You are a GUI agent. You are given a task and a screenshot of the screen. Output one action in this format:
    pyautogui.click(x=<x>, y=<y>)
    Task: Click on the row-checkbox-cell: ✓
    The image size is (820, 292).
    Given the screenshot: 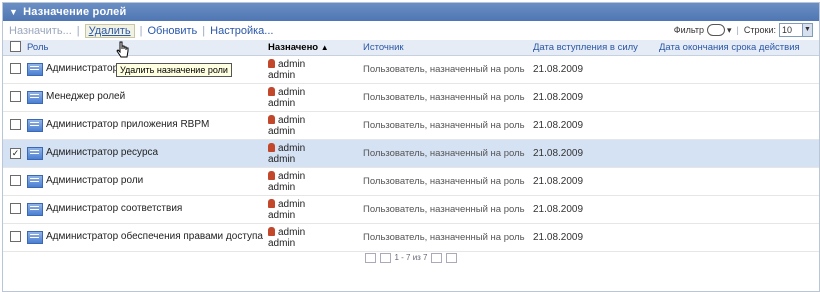 What is the action you would take?
    pyautogui.click(x=15, y=153)
    